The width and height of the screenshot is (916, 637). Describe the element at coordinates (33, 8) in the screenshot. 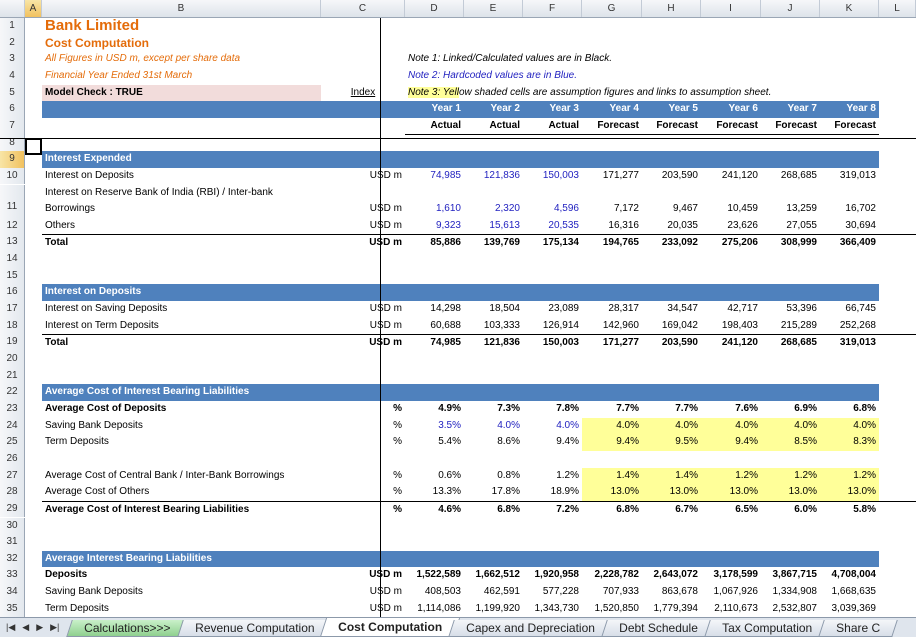

I see `column-header-A: A` at that location.